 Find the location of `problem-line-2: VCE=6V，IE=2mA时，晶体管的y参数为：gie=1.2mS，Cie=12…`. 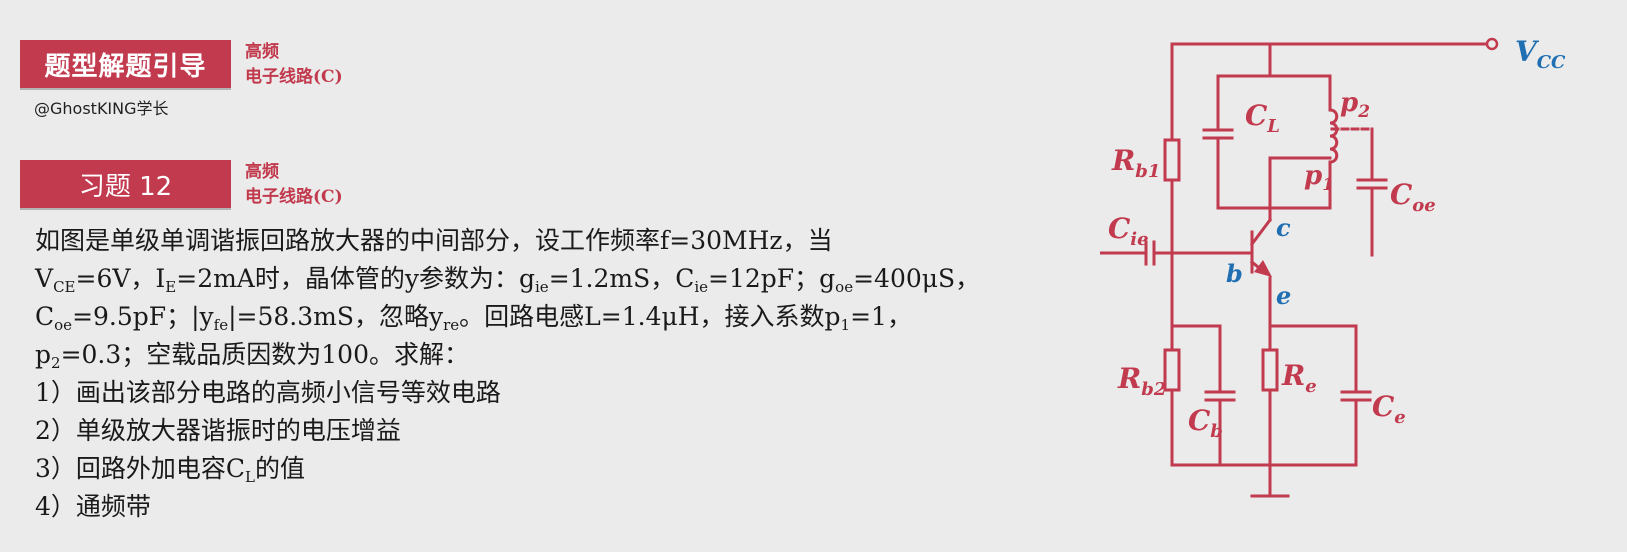

problem-line-2: VCE=6V，IE=2mA时，晶体管的y参数为：gie=1.2mS，Cie=12… is located at coordinates (508, 280).